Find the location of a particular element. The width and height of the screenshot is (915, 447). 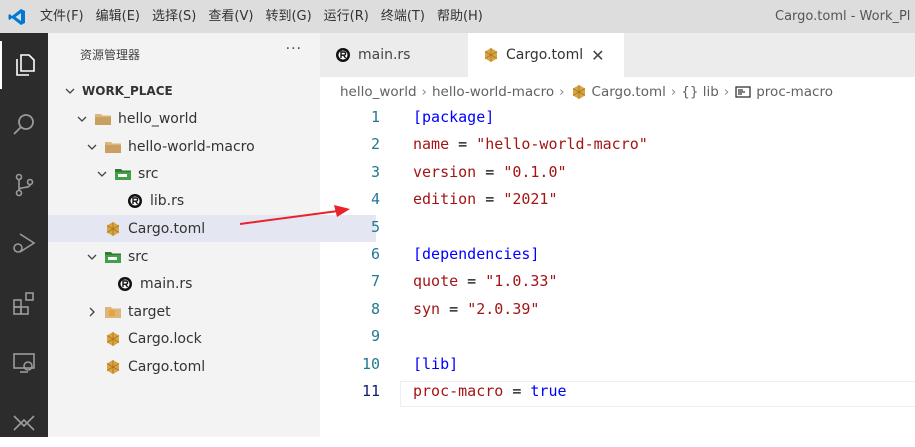

tree-item-label: target is located at coordinates (149, 311).